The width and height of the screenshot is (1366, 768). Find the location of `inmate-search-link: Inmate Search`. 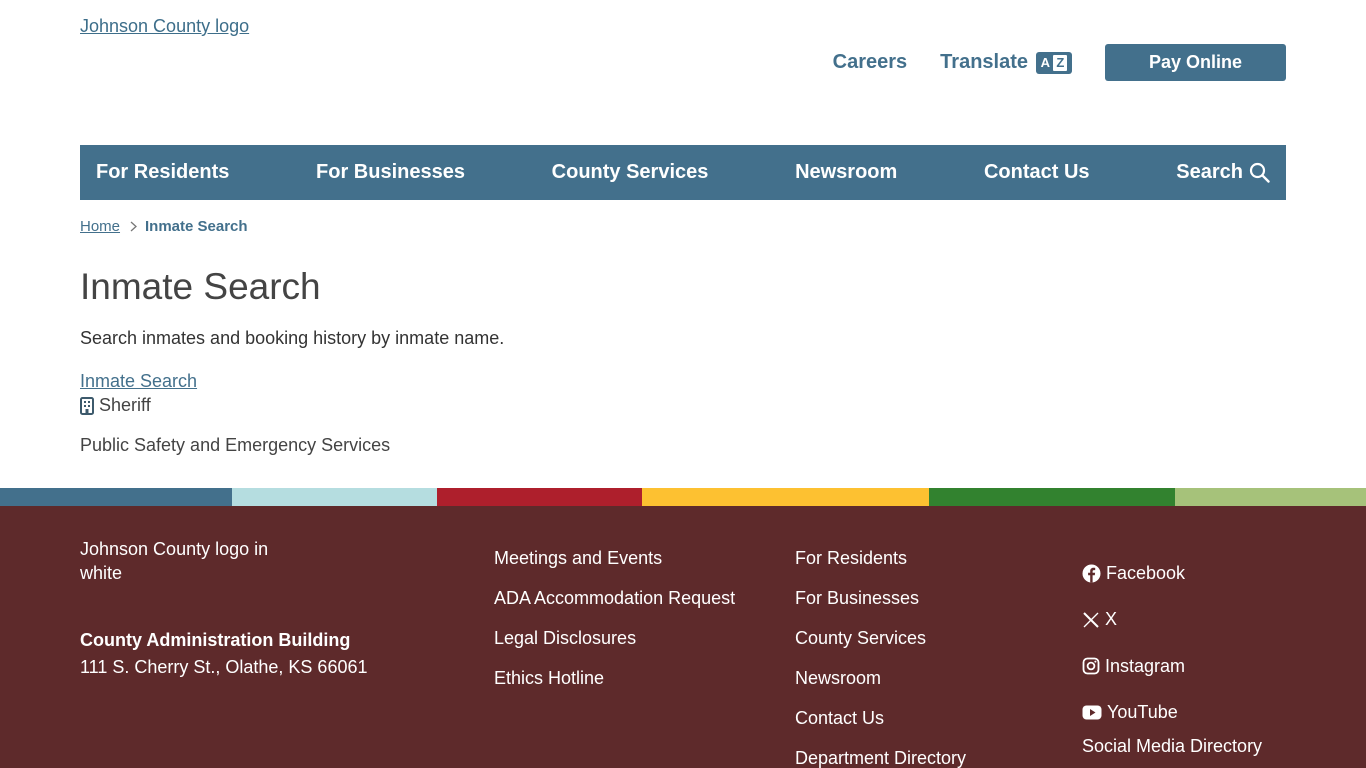

inmate-search-link: Inmate Search is located at coordinates (138, 381).